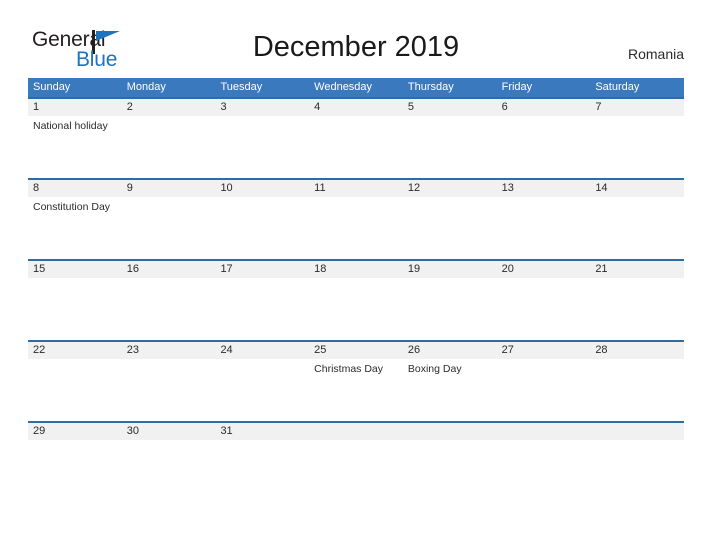 This screenshot has height=550, width=712. I want to click on weekday-sunday: Sunday, so click(52, 87).